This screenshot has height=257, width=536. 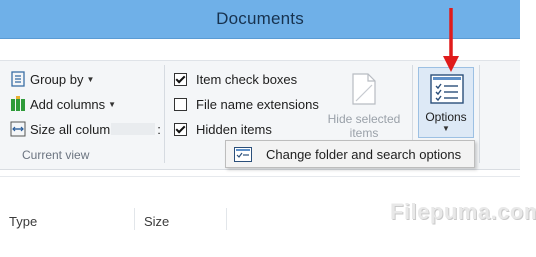 I want to click on options-label: Options, so click(x=446, y=117).